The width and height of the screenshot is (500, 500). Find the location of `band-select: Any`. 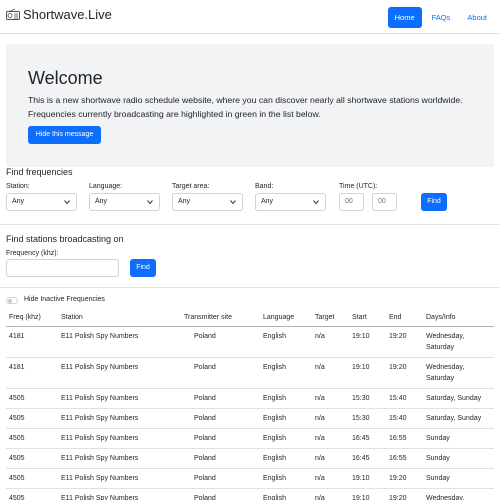

band-select: Any is located at coordinates (290, 202).